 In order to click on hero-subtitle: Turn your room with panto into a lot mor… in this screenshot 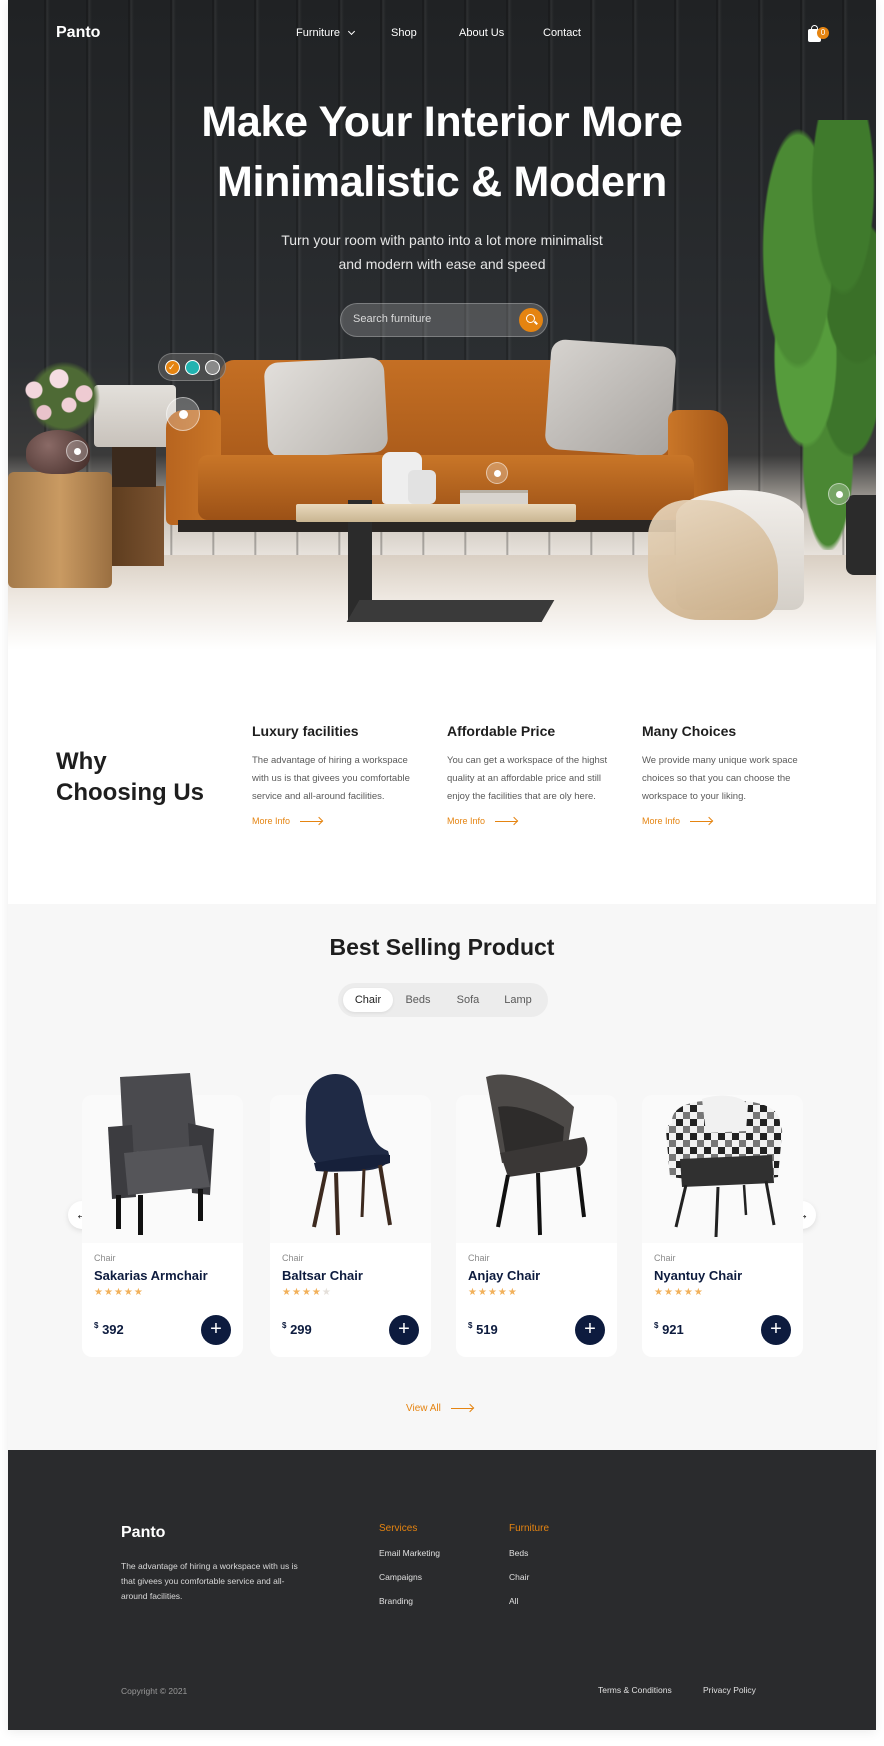, I will do `click(442, 252)`.